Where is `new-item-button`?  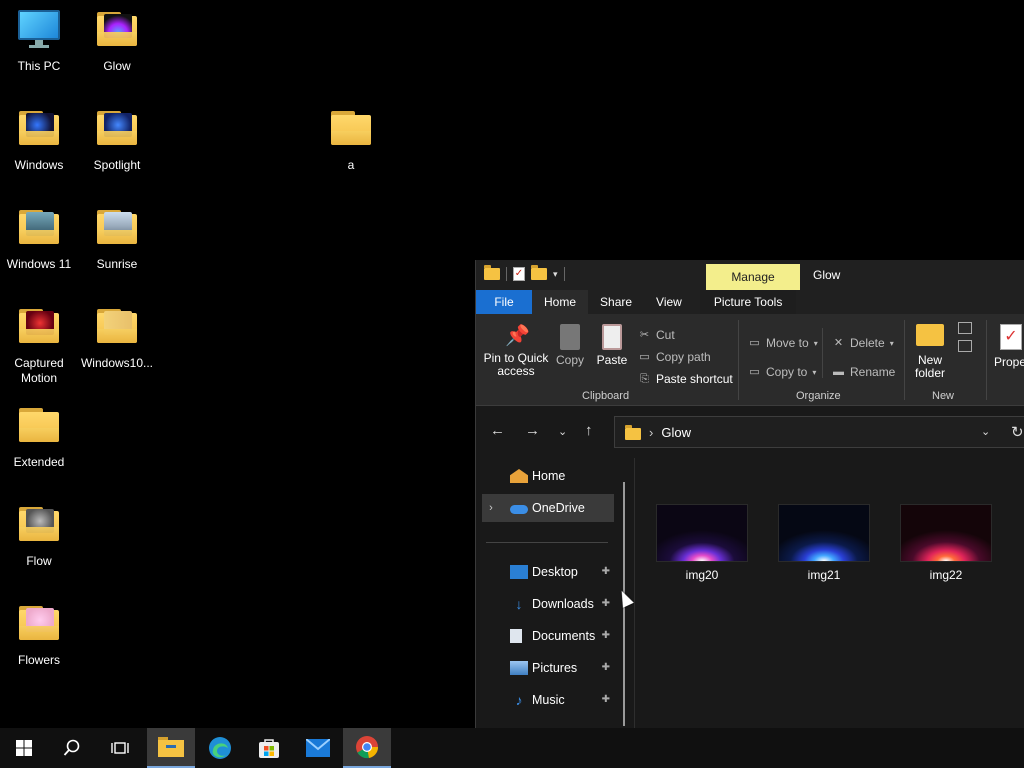 new-item-button is located at coordinates (965, 337).